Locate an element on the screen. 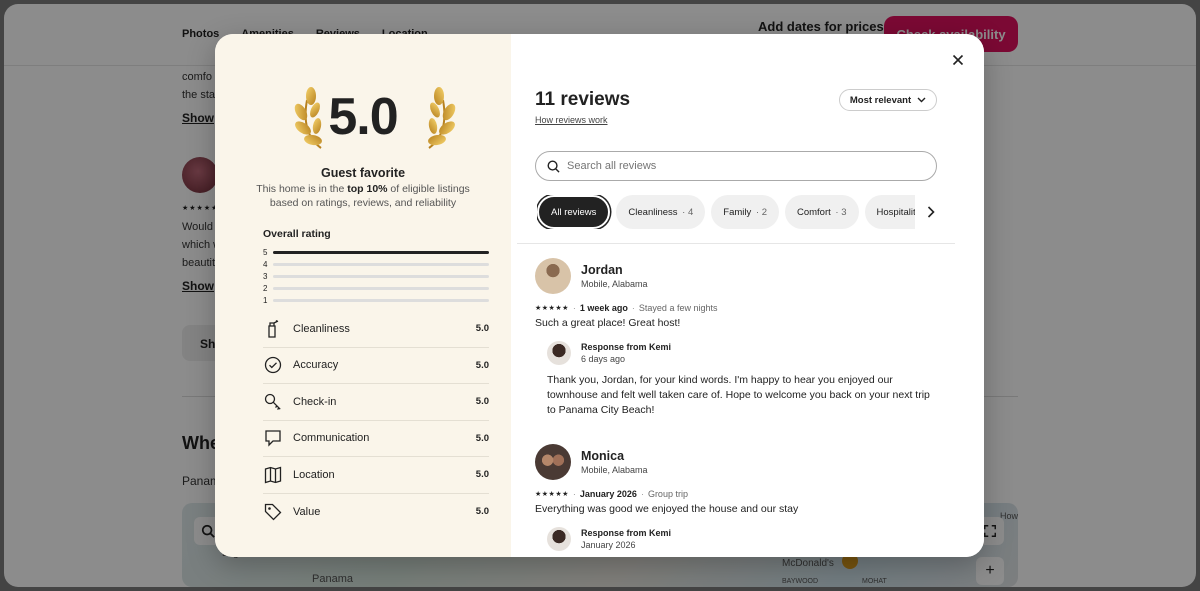 The height and width of the screenshot is (591, 1200). reviewer-info: Jordan Mobile, Alabama is located at coordinates (614, 276).